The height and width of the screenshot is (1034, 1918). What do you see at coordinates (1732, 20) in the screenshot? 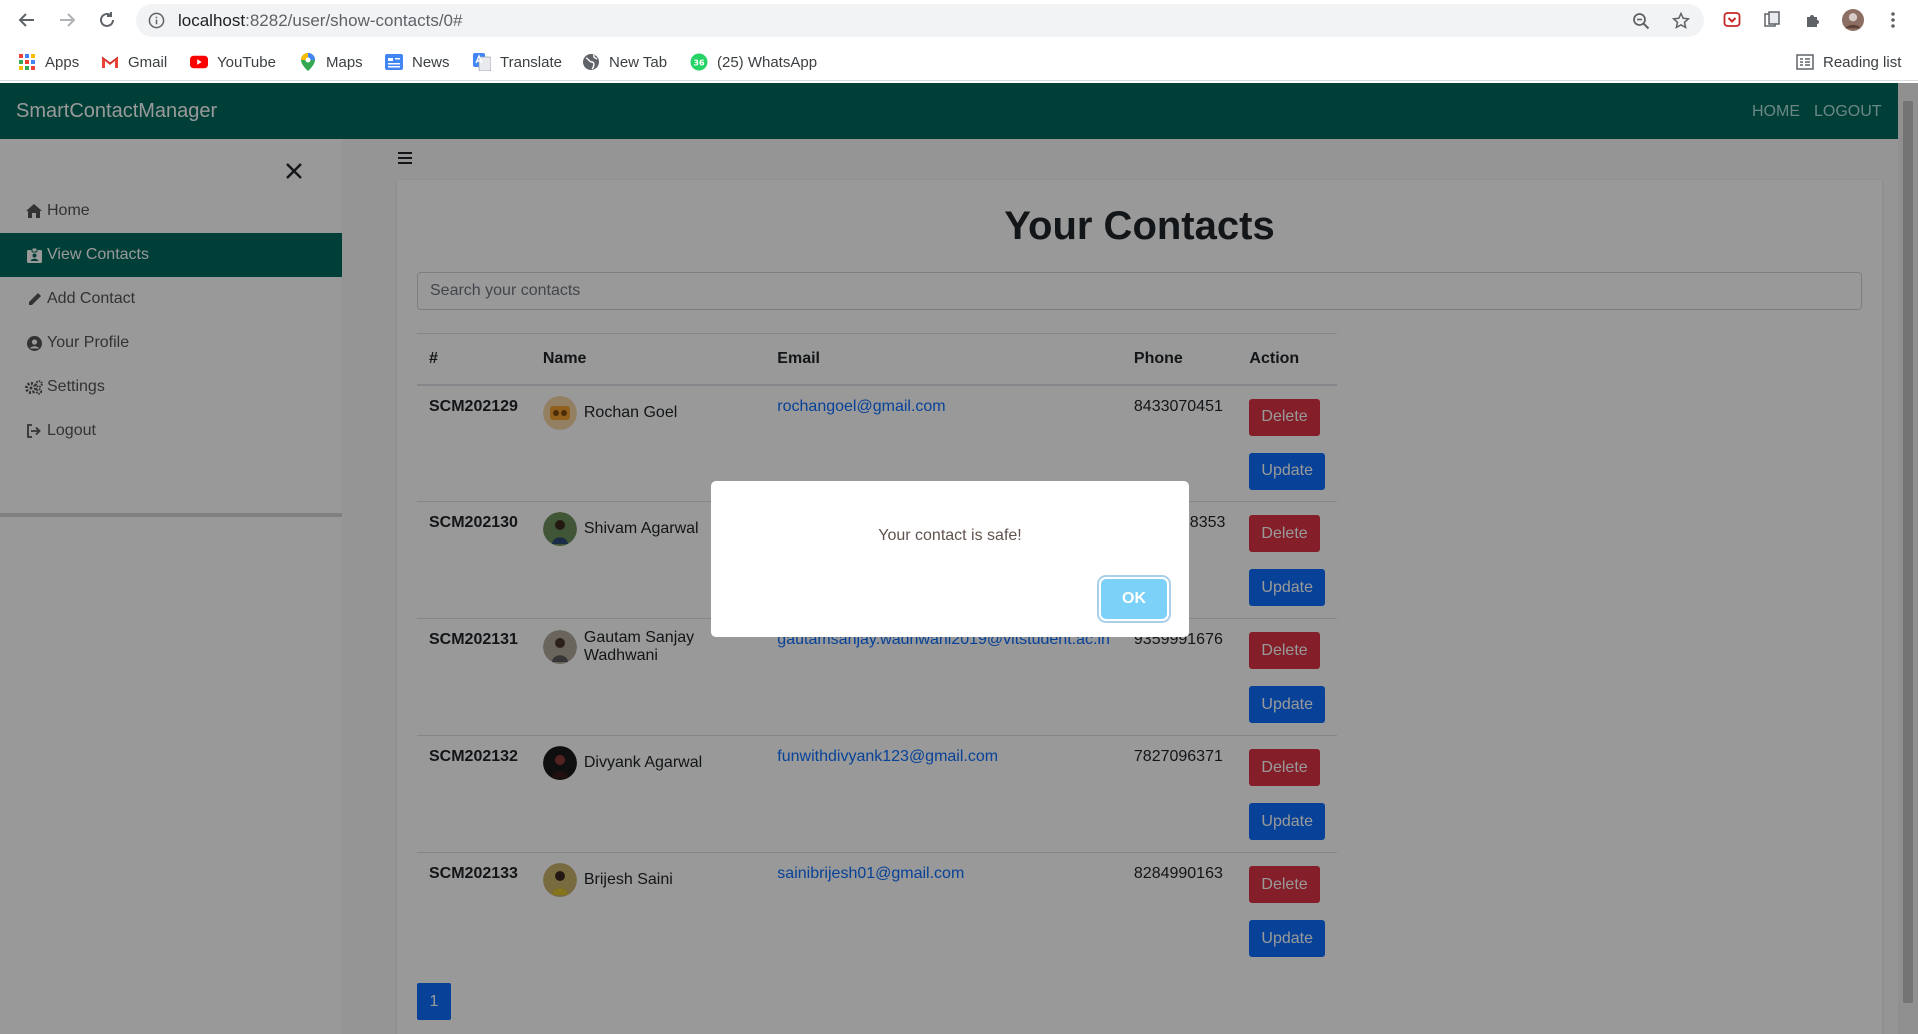
I see `pocket-extension-icon` at bounding box center [1732, 20].